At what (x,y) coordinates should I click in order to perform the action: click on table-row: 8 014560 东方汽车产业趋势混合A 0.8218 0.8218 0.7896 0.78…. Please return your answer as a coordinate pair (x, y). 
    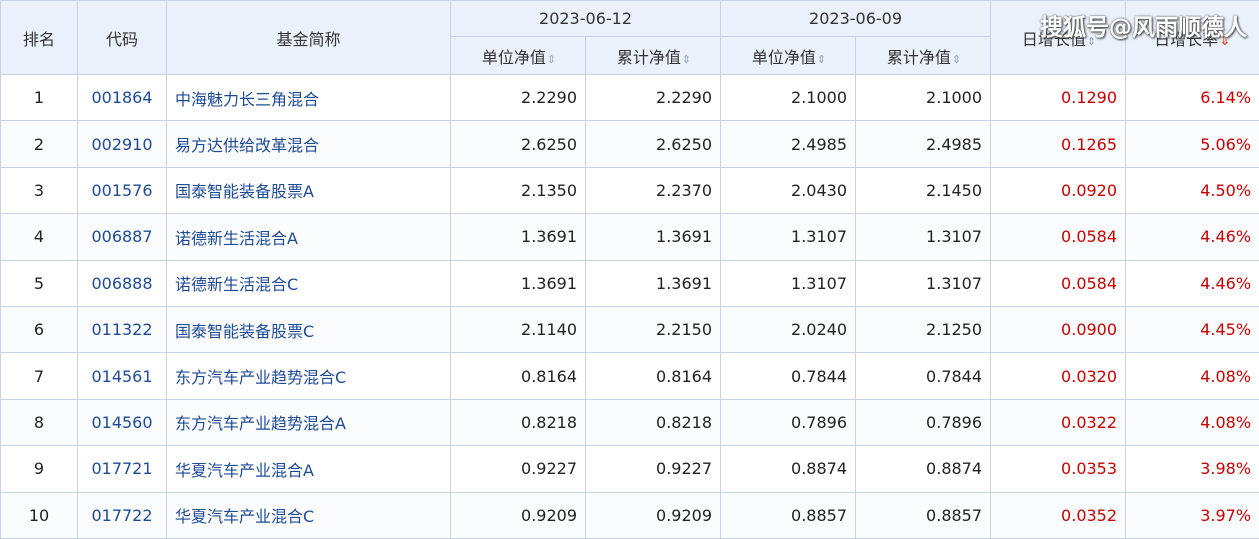
    Looking at the image, I should click on (629, 422).